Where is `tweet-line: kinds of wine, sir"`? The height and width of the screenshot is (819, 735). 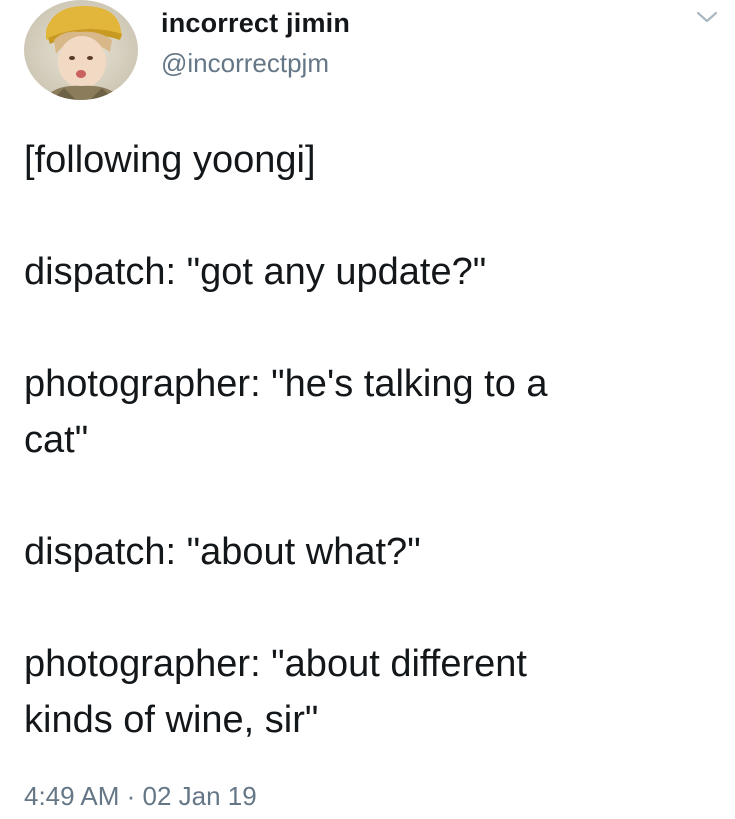
tweet-line: kinds of wine, sir" is located at coordinates (171, 720).